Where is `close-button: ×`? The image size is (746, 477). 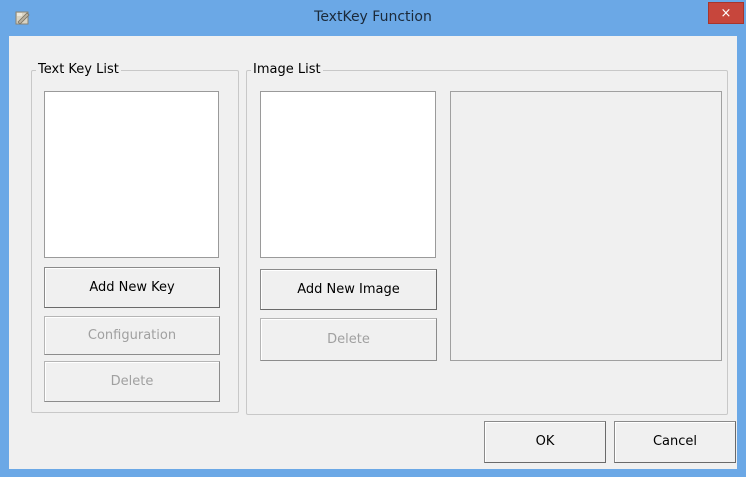 close-button: × is located at coordinates (726, 13).